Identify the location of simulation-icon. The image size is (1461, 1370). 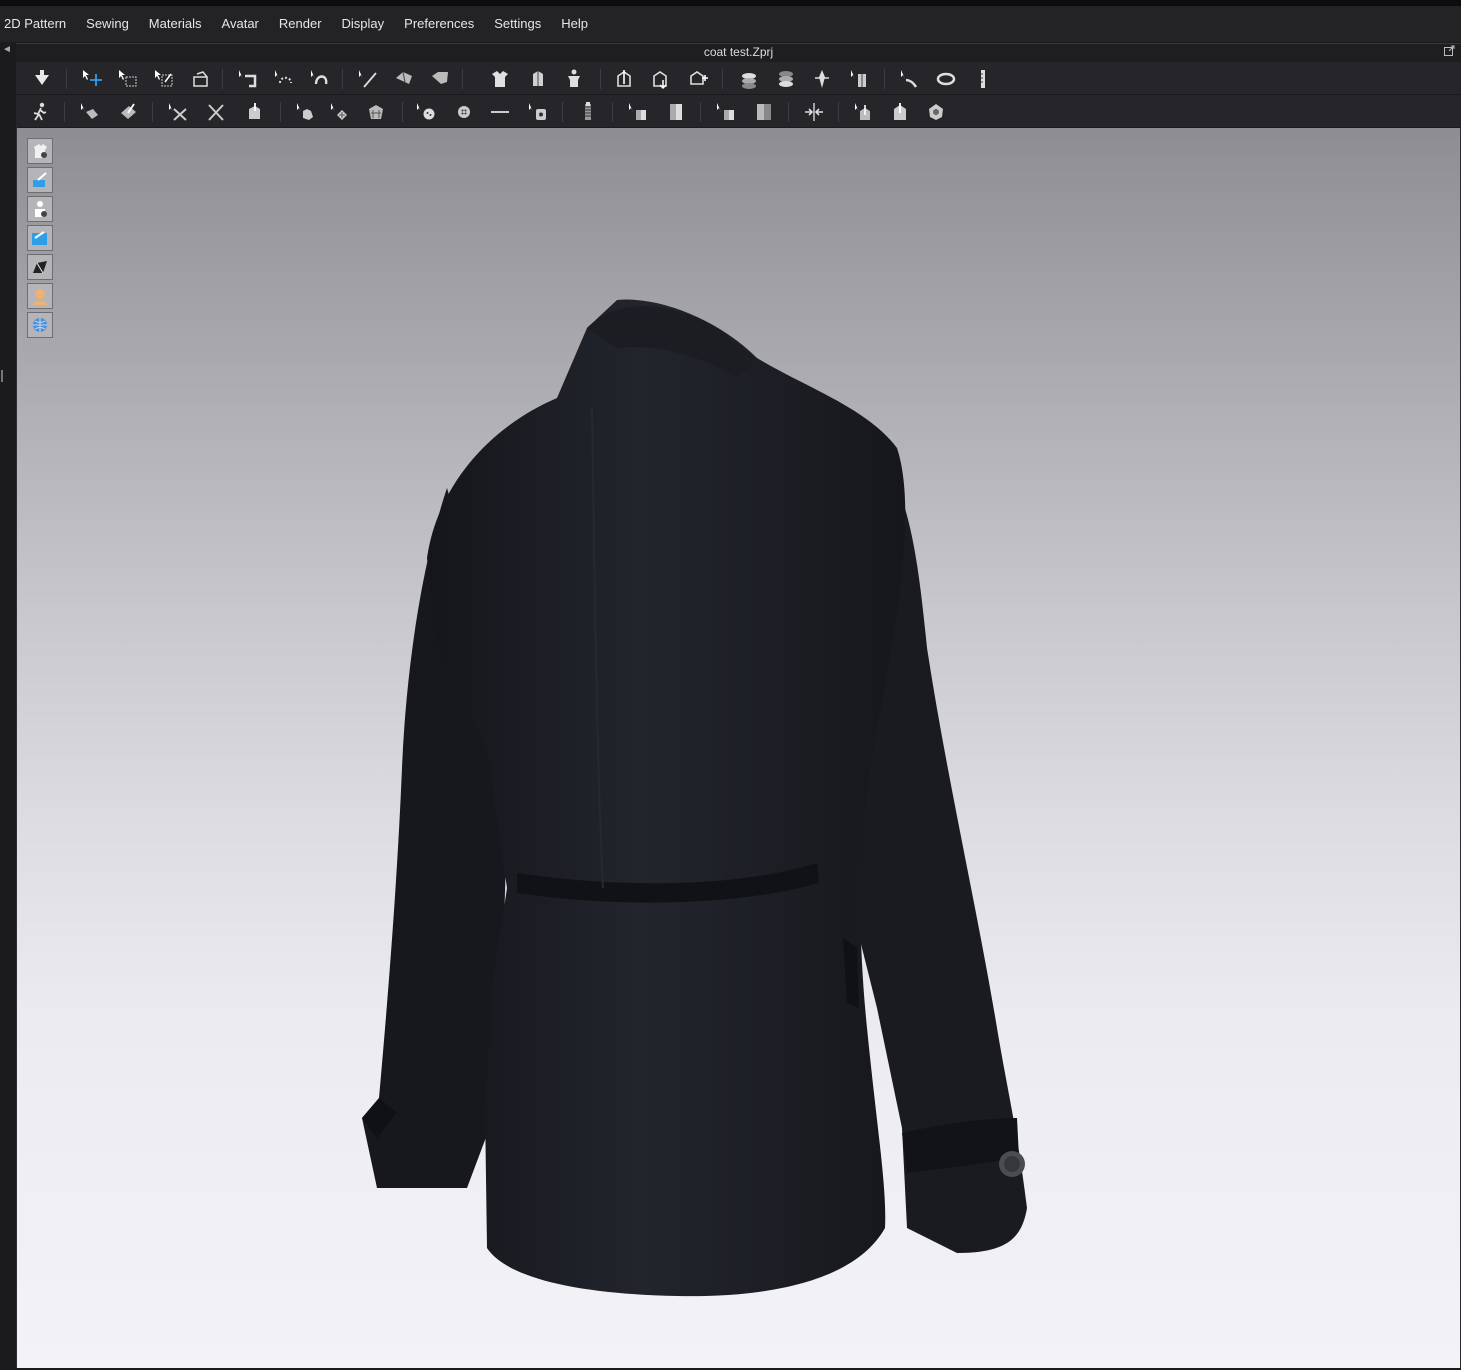
(42, 79).